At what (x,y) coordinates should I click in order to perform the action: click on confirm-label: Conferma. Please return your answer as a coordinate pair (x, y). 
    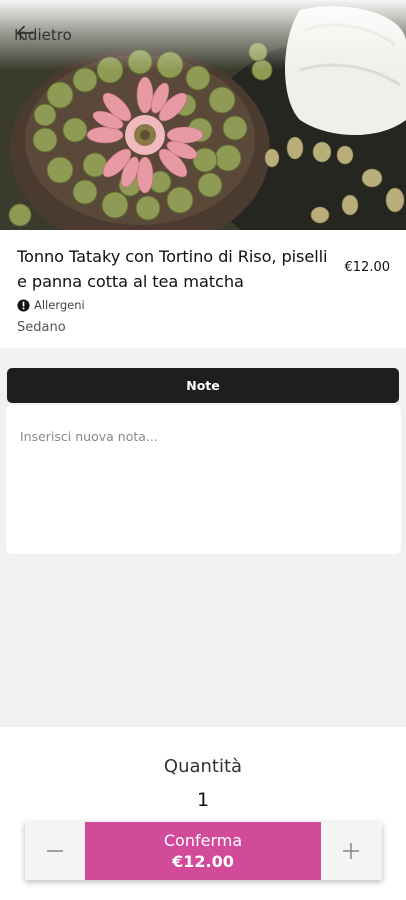
    Looking at the image, I should click on (203, 840).